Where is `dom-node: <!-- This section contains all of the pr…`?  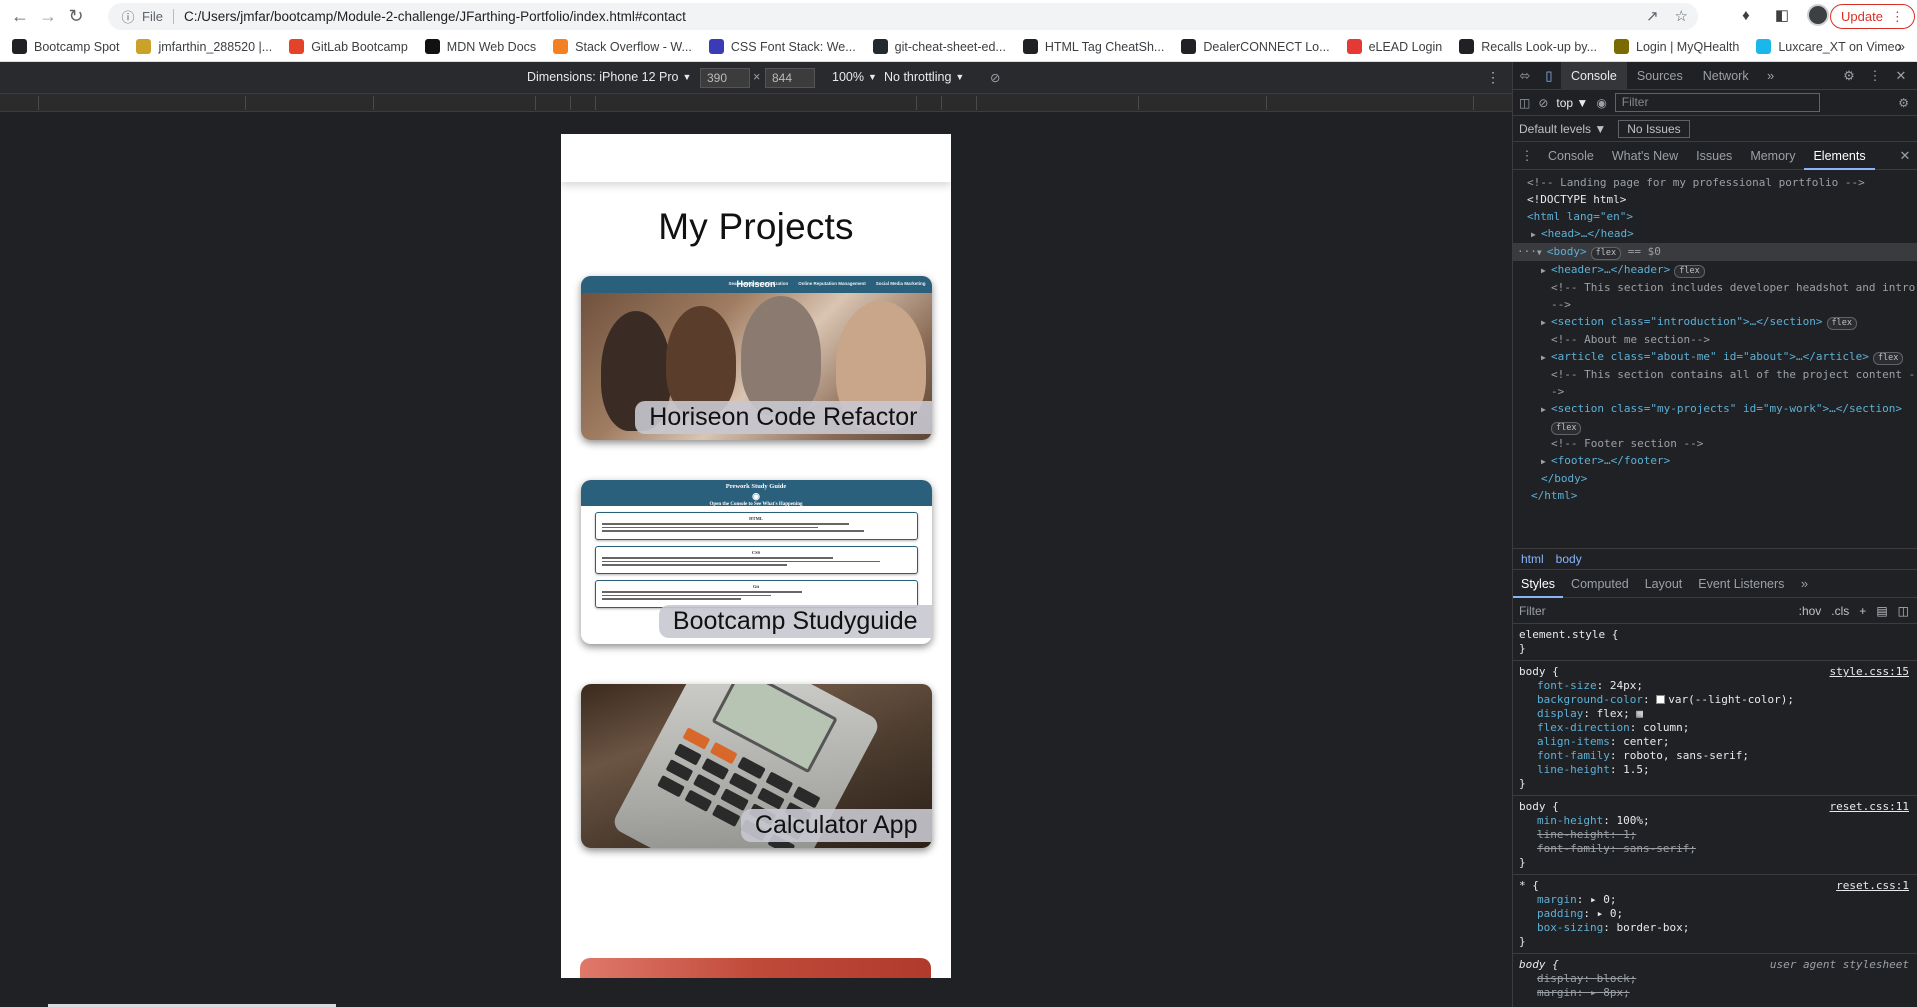
dom-node: <!-- This section contains all of the pr… is located at coordinates (1715, 374).